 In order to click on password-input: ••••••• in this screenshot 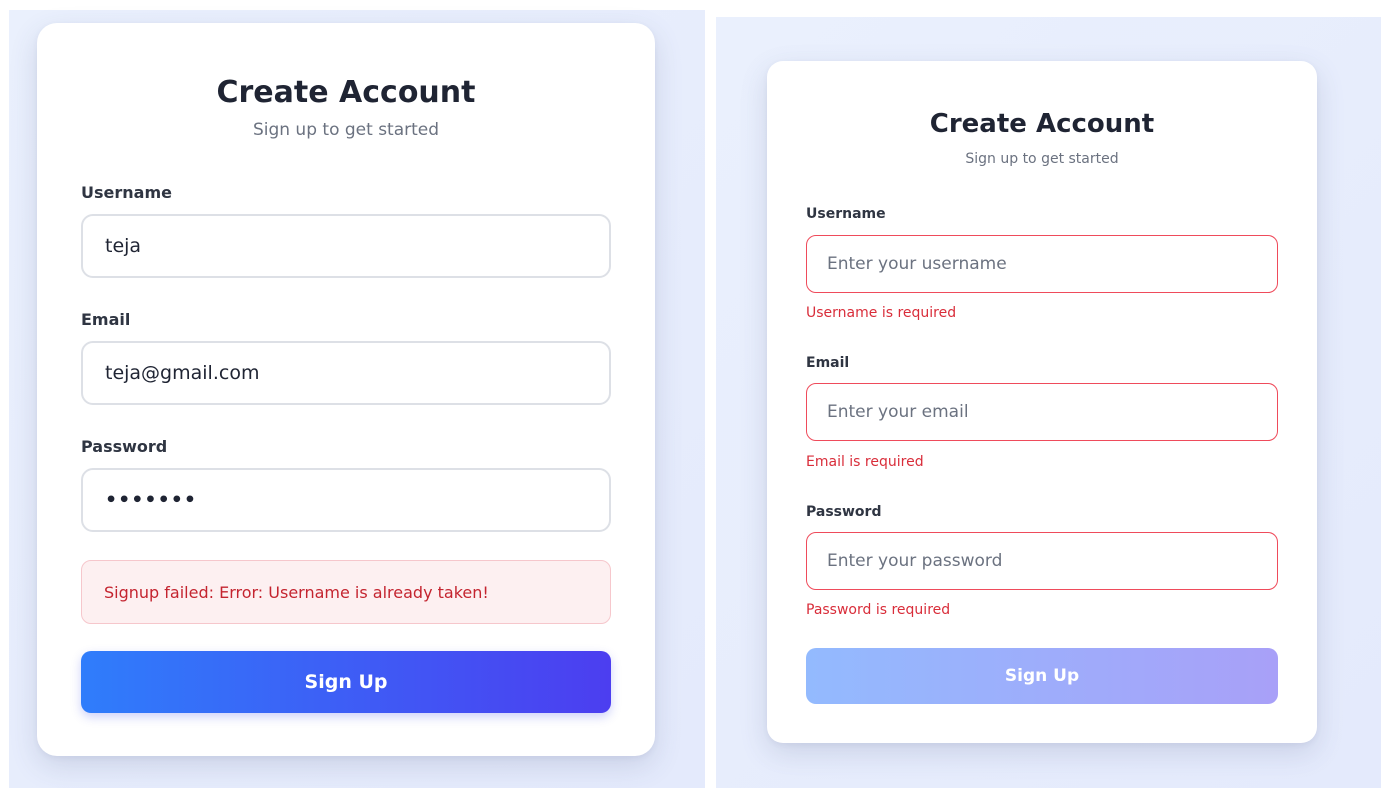, I will do `click(346, 500)`.